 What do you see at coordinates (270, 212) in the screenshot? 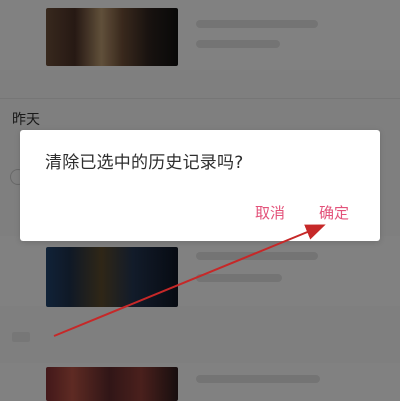
I see `cancel-button: 取消` at bounding box center [270, 212].